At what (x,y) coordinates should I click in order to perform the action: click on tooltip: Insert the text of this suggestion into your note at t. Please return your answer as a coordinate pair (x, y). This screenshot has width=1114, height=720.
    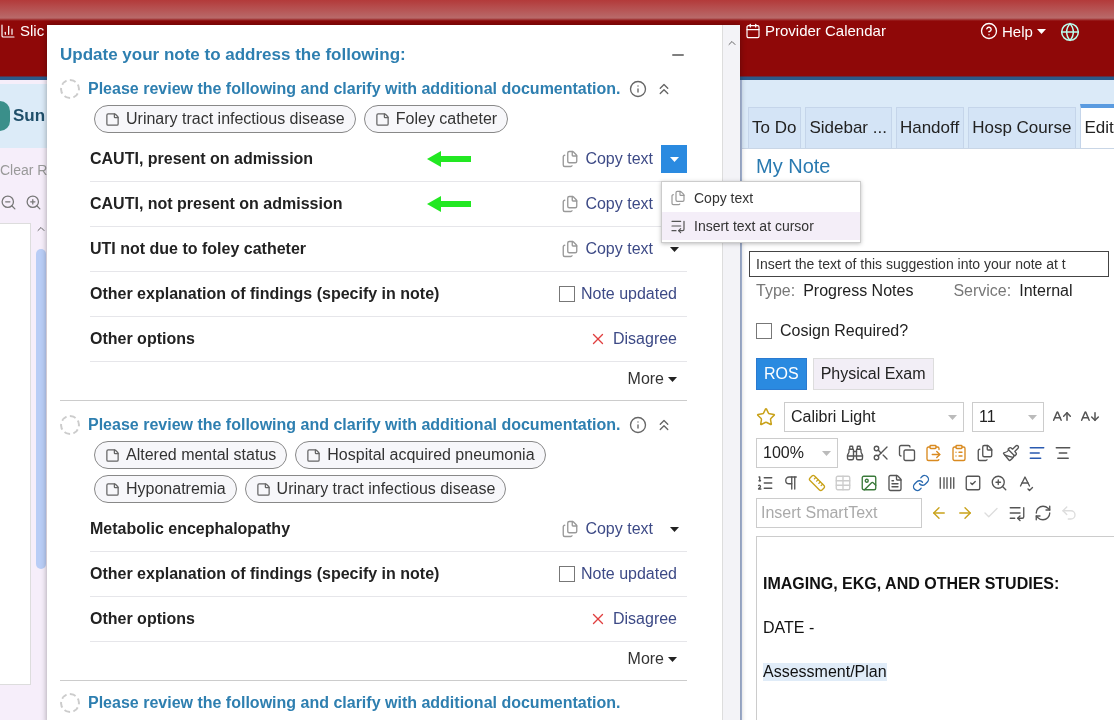
    Looking at the image, I should click on (929, 264).